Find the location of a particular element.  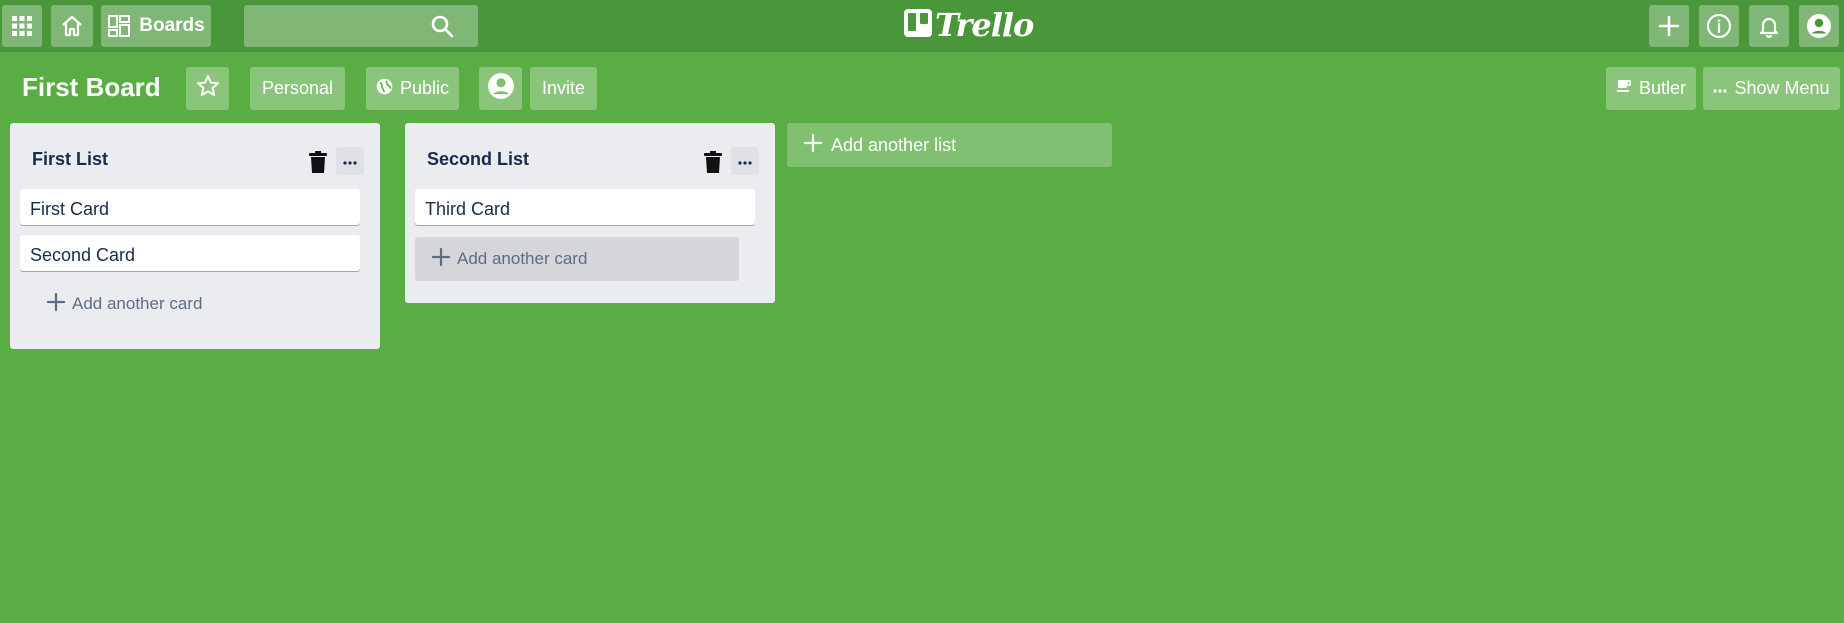

info-button is located at coordinates (1719, 26).